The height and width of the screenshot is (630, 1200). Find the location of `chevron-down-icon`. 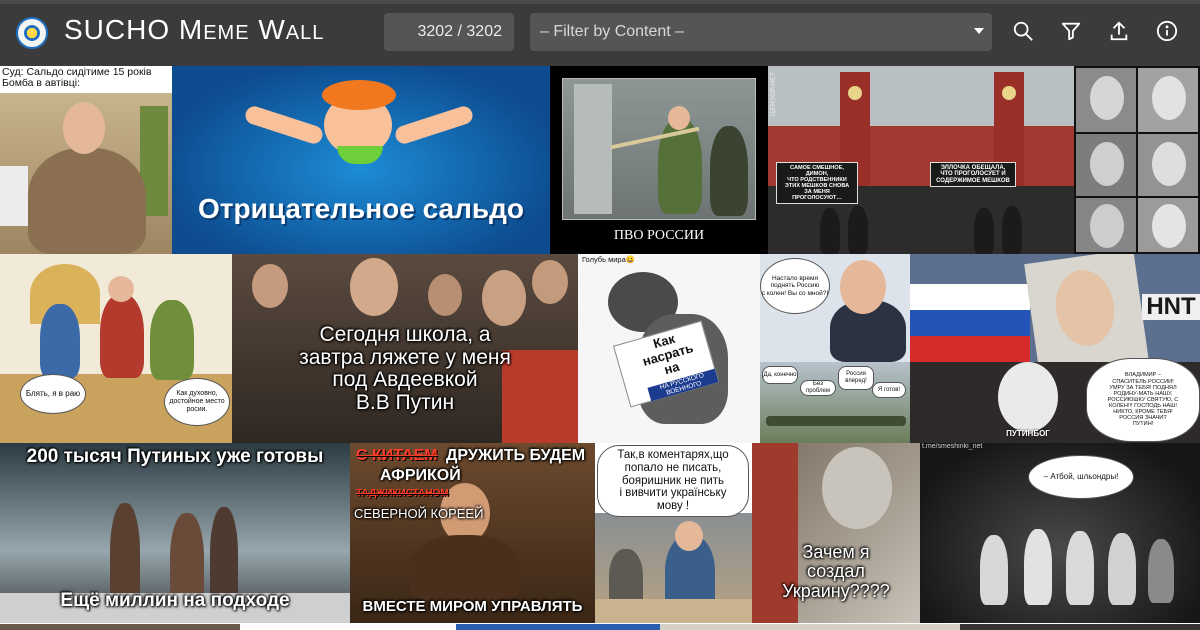

chevron-down-icon is located at coordinates (979, 31).